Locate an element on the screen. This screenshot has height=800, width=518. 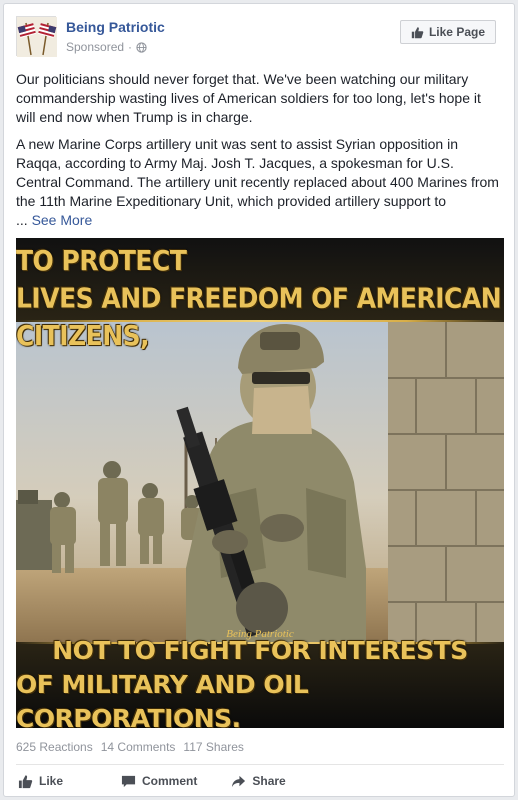
like-page-label: Like Page is located at coordinates (456, 32).